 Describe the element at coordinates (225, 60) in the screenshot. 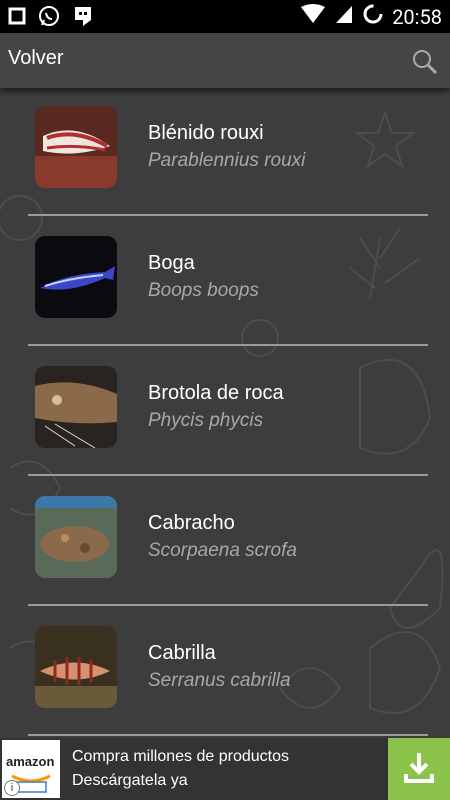

I see `action-bar: Volver` at that location.